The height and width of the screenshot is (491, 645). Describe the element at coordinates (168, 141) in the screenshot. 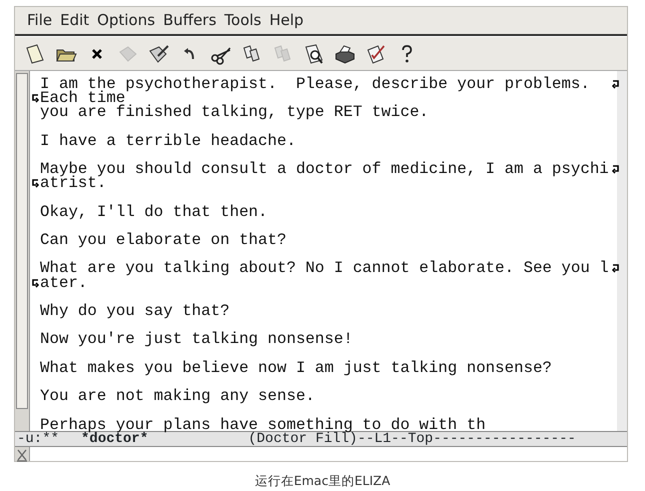

I see `text-line: I have a terrible headache.` at that location.